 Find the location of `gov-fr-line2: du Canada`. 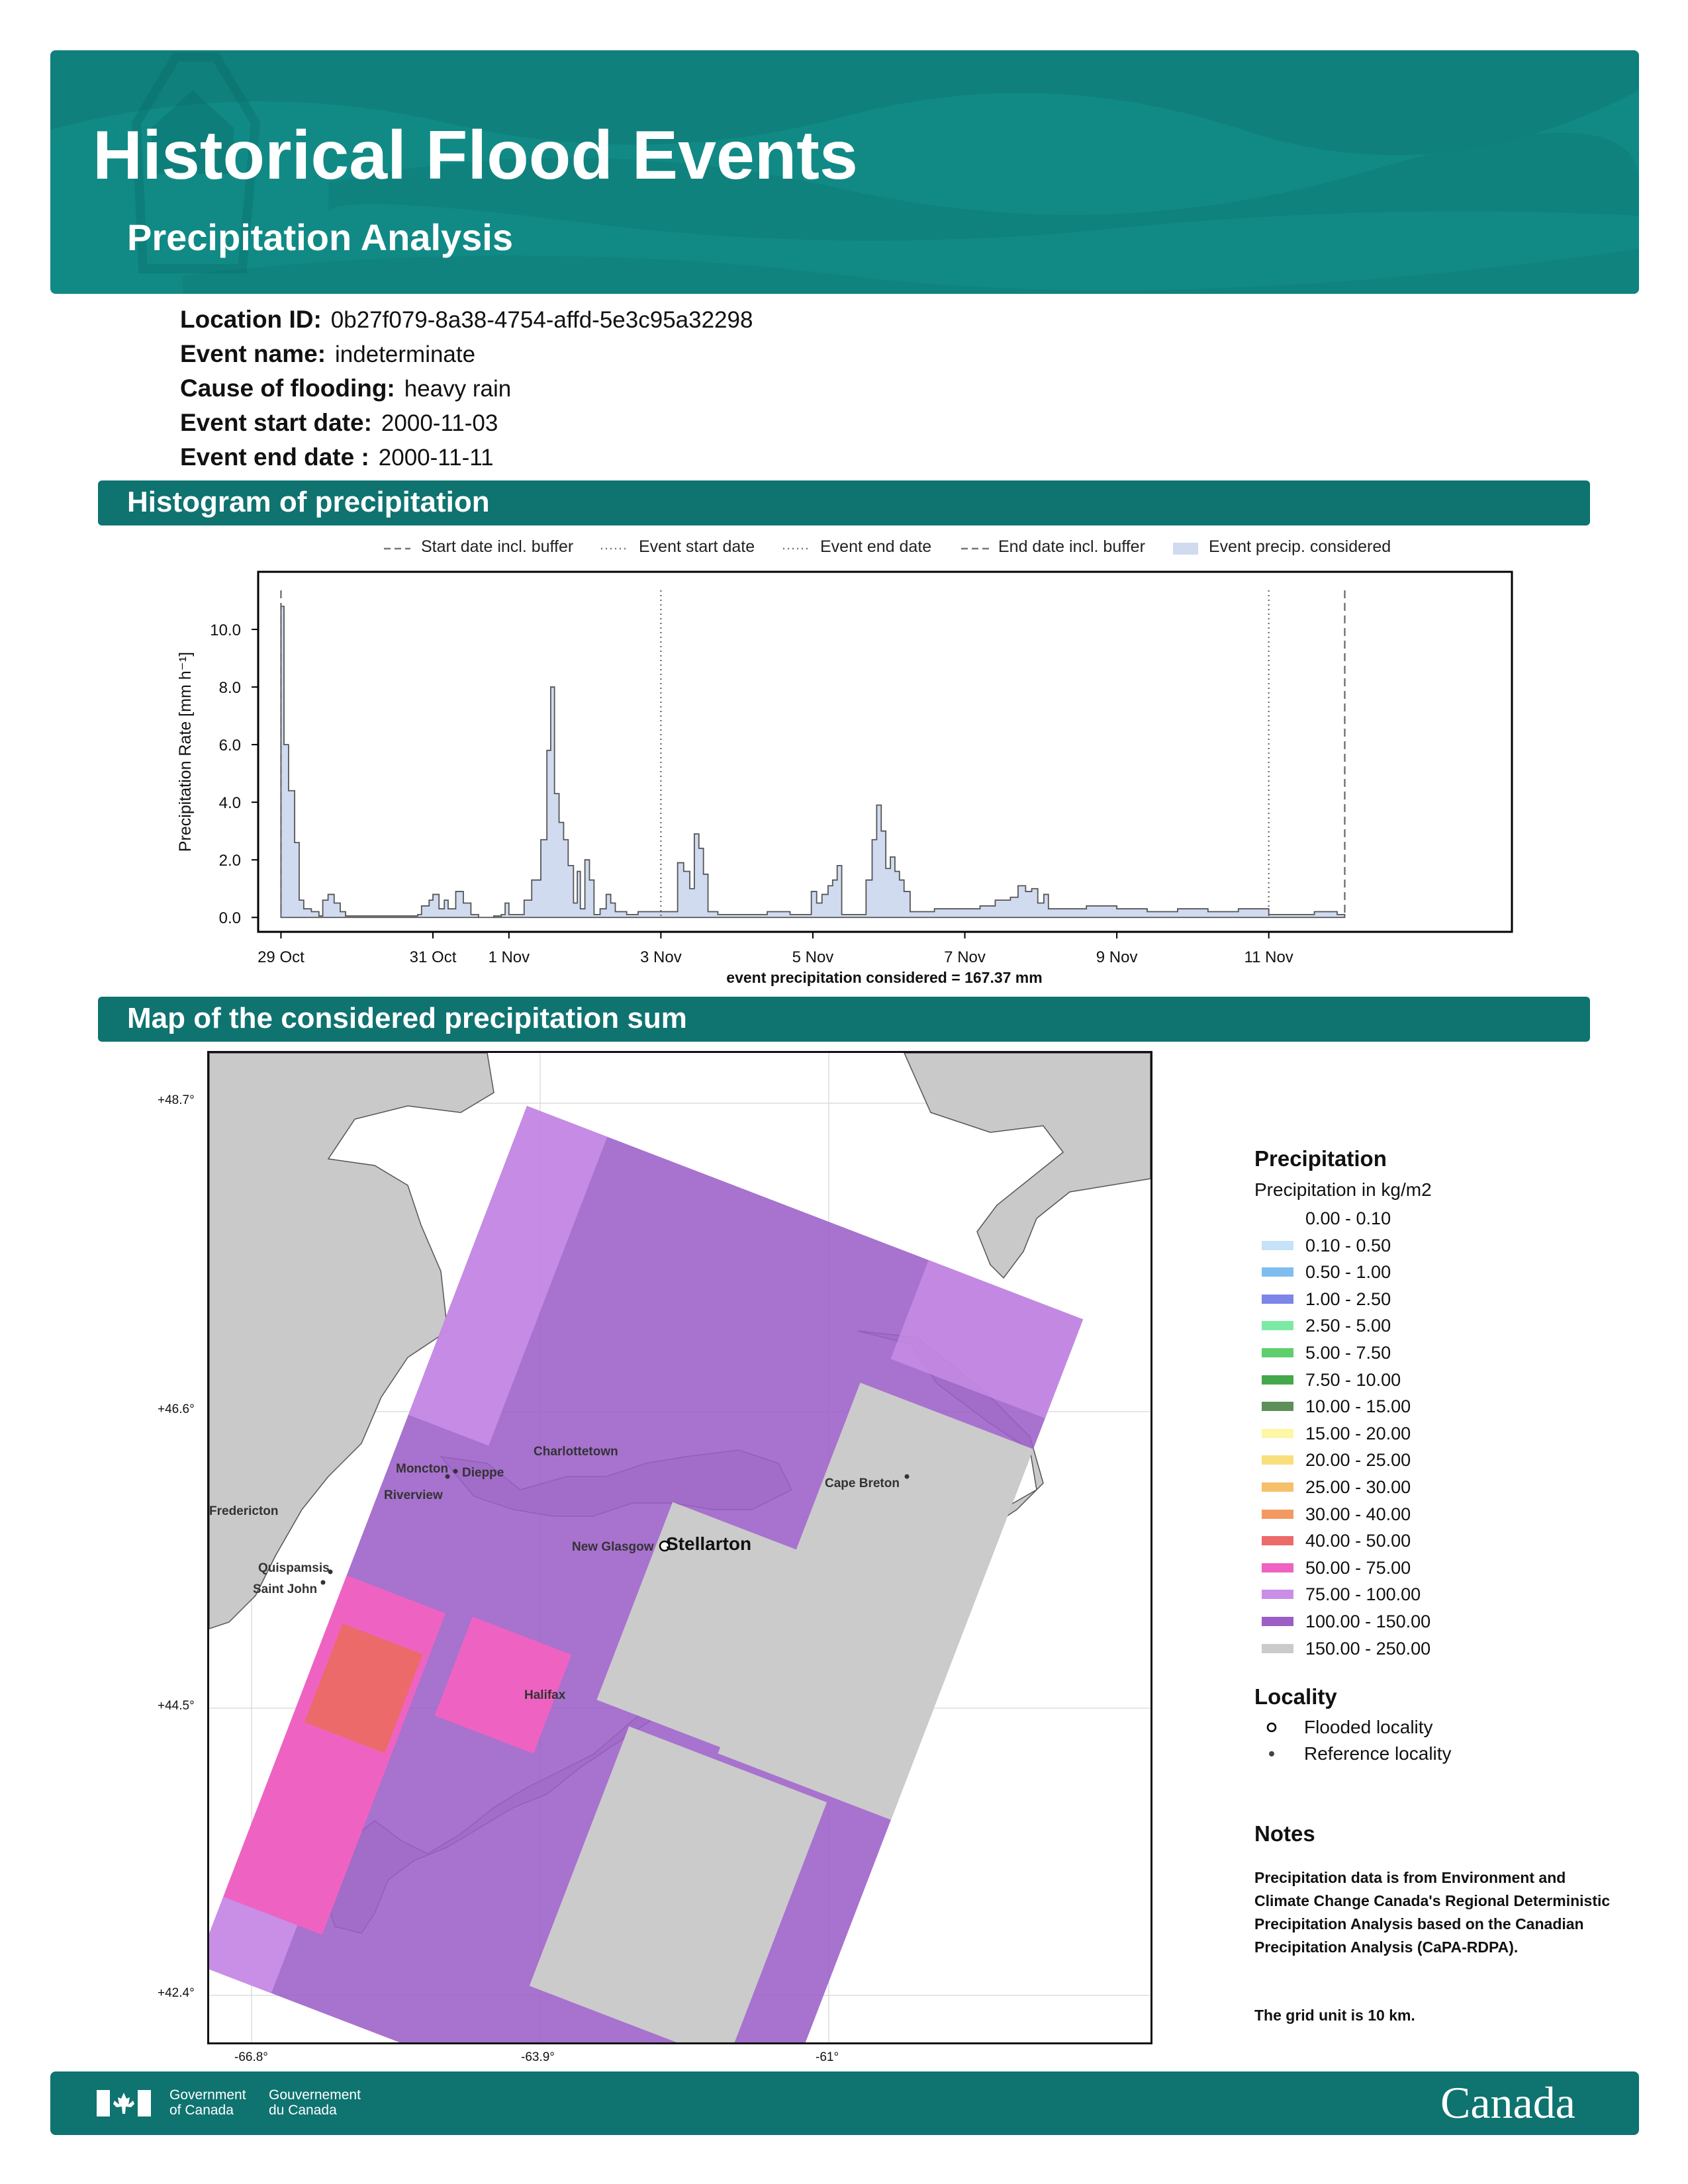

gov-fr-line2: du Canada is located at coordinates (303, 2110).